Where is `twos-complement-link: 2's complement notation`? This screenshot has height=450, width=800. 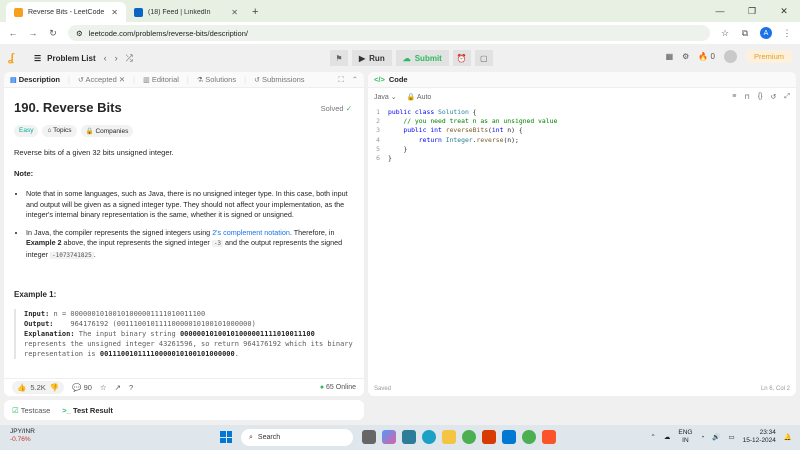 twos-complement-link: 2's complement notation is located at coordinates (251, 232).